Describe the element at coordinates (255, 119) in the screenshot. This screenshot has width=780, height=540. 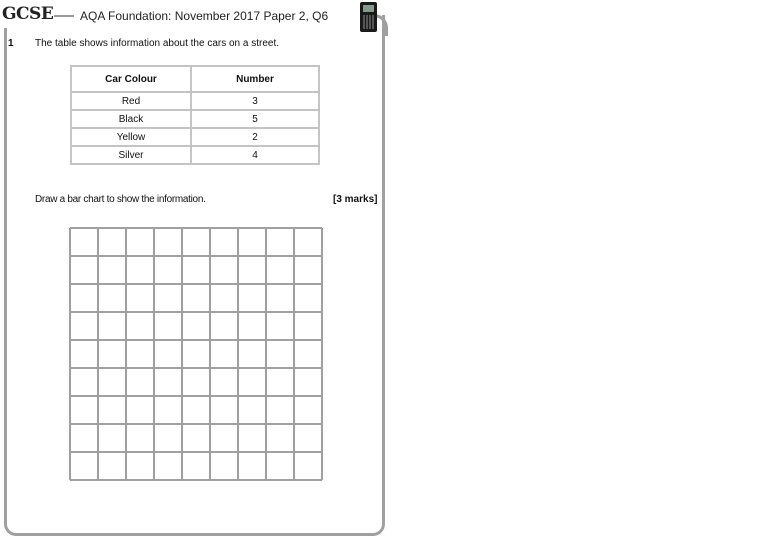
I see `table-cell: 5` at that location.